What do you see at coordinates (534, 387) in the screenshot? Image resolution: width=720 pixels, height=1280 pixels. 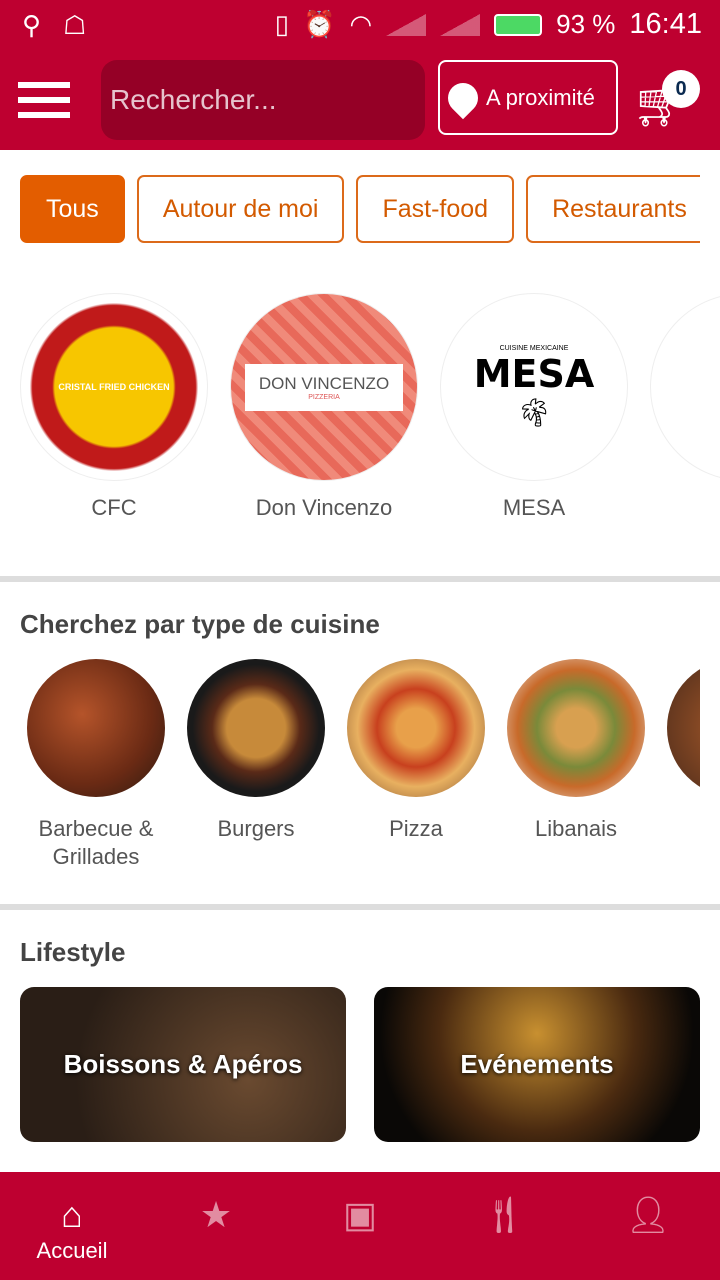 I see `restaurant-logo: CUISINE MEXICAINE MESA 🌴︎` at bounding box center [534, 387].